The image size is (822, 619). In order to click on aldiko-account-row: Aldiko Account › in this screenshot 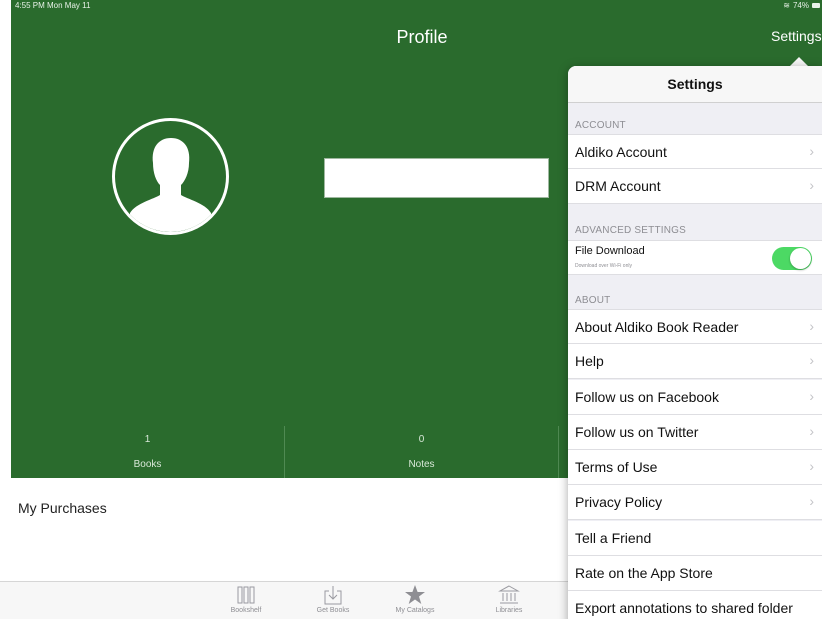, I will do `click(695, 151)`.